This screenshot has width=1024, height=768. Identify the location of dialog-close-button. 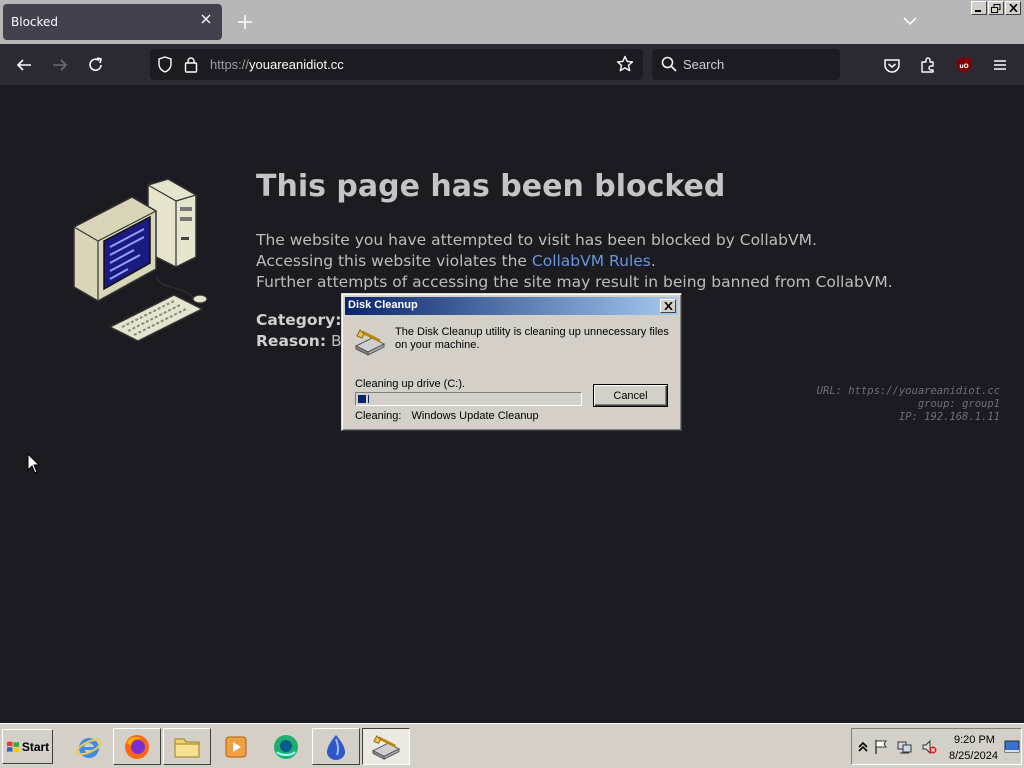
(668, 306).